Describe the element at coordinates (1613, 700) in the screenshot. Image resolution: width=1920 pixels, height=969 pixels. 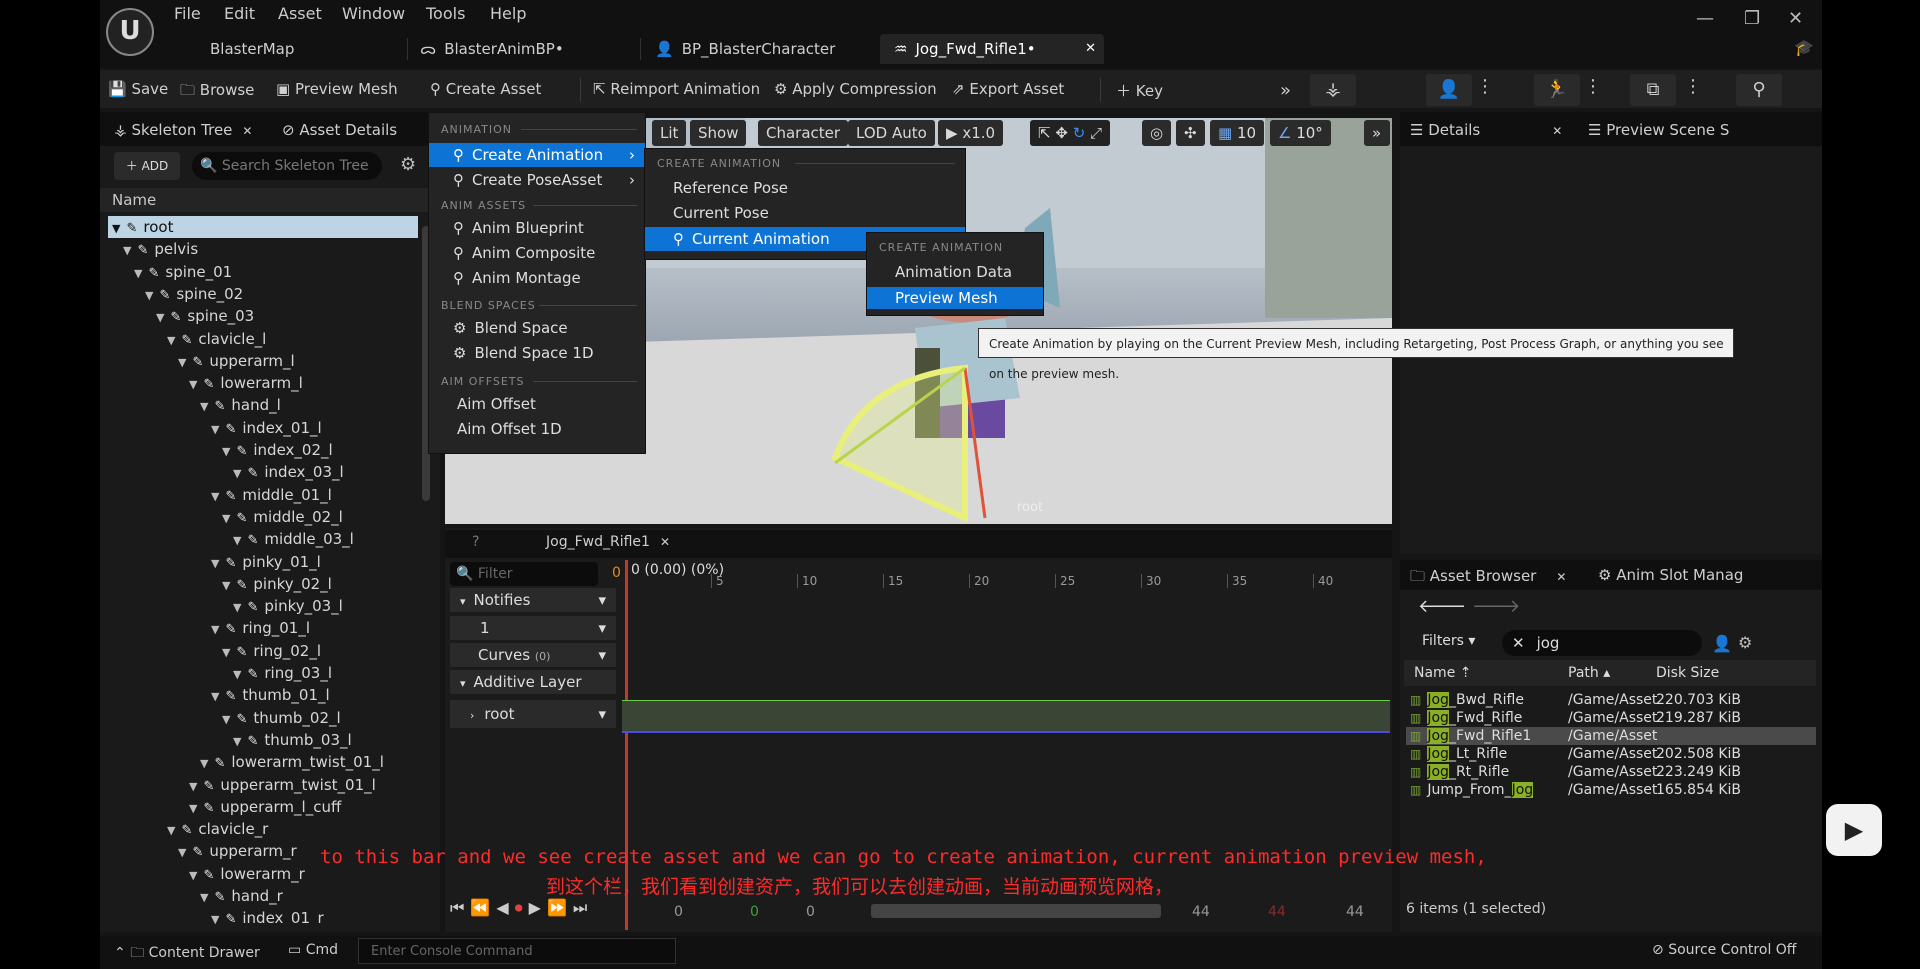
I see `asset-row: ▥ Jog_Bwd_Rifle/Game/Asset 220.703 KiB` at that location.